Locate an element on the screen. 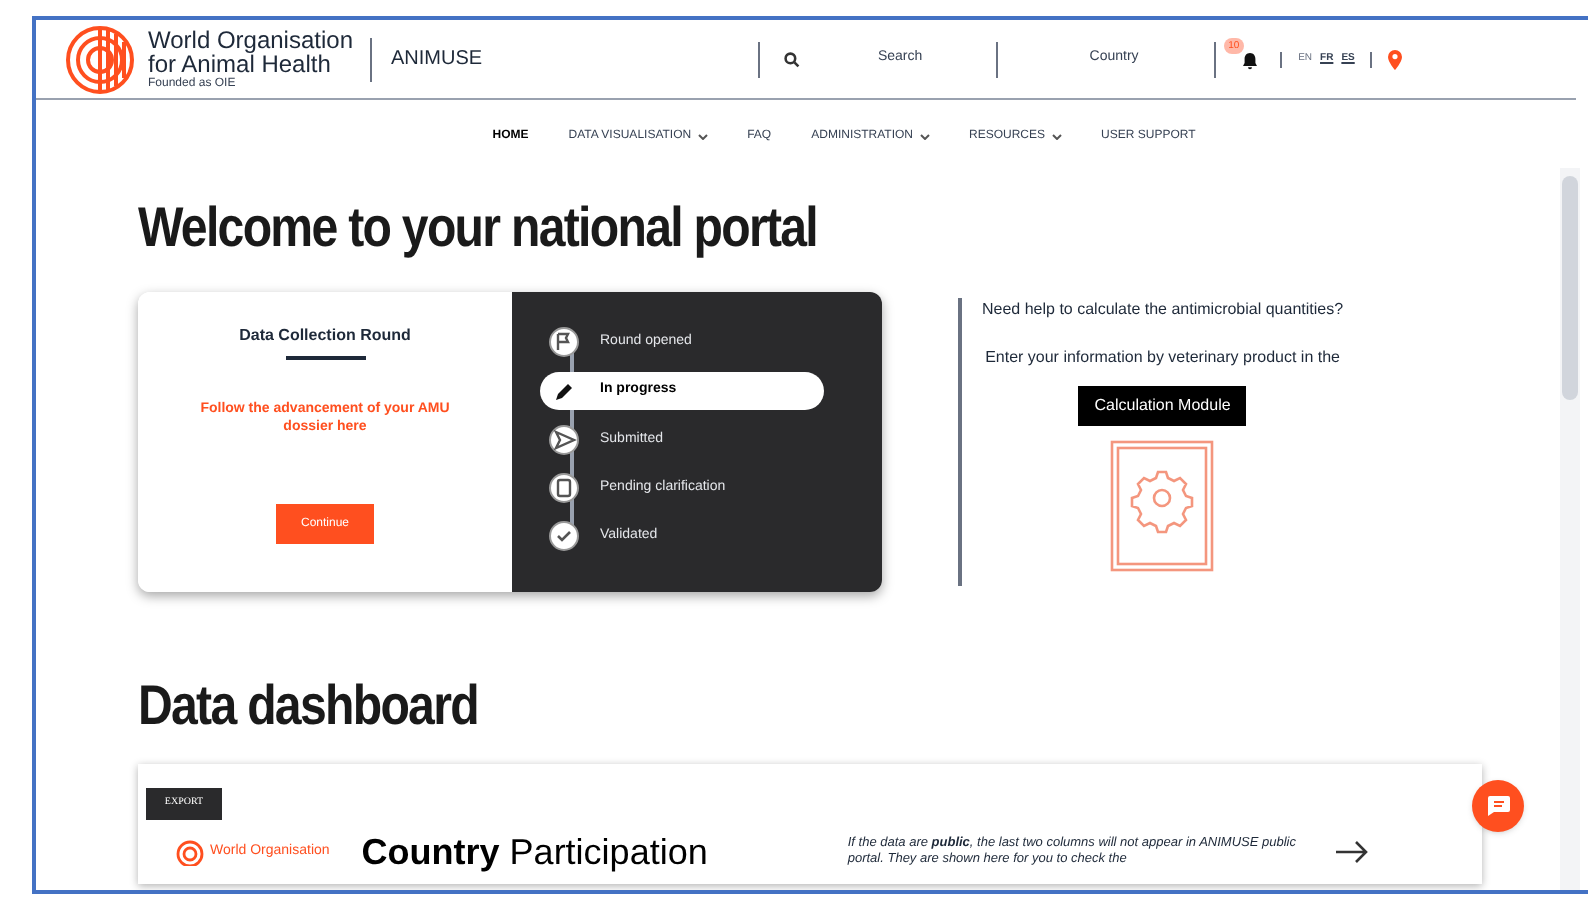 The width and height of the screenshot is (1588, 910). send-icon is located at coordinates (564, 440).